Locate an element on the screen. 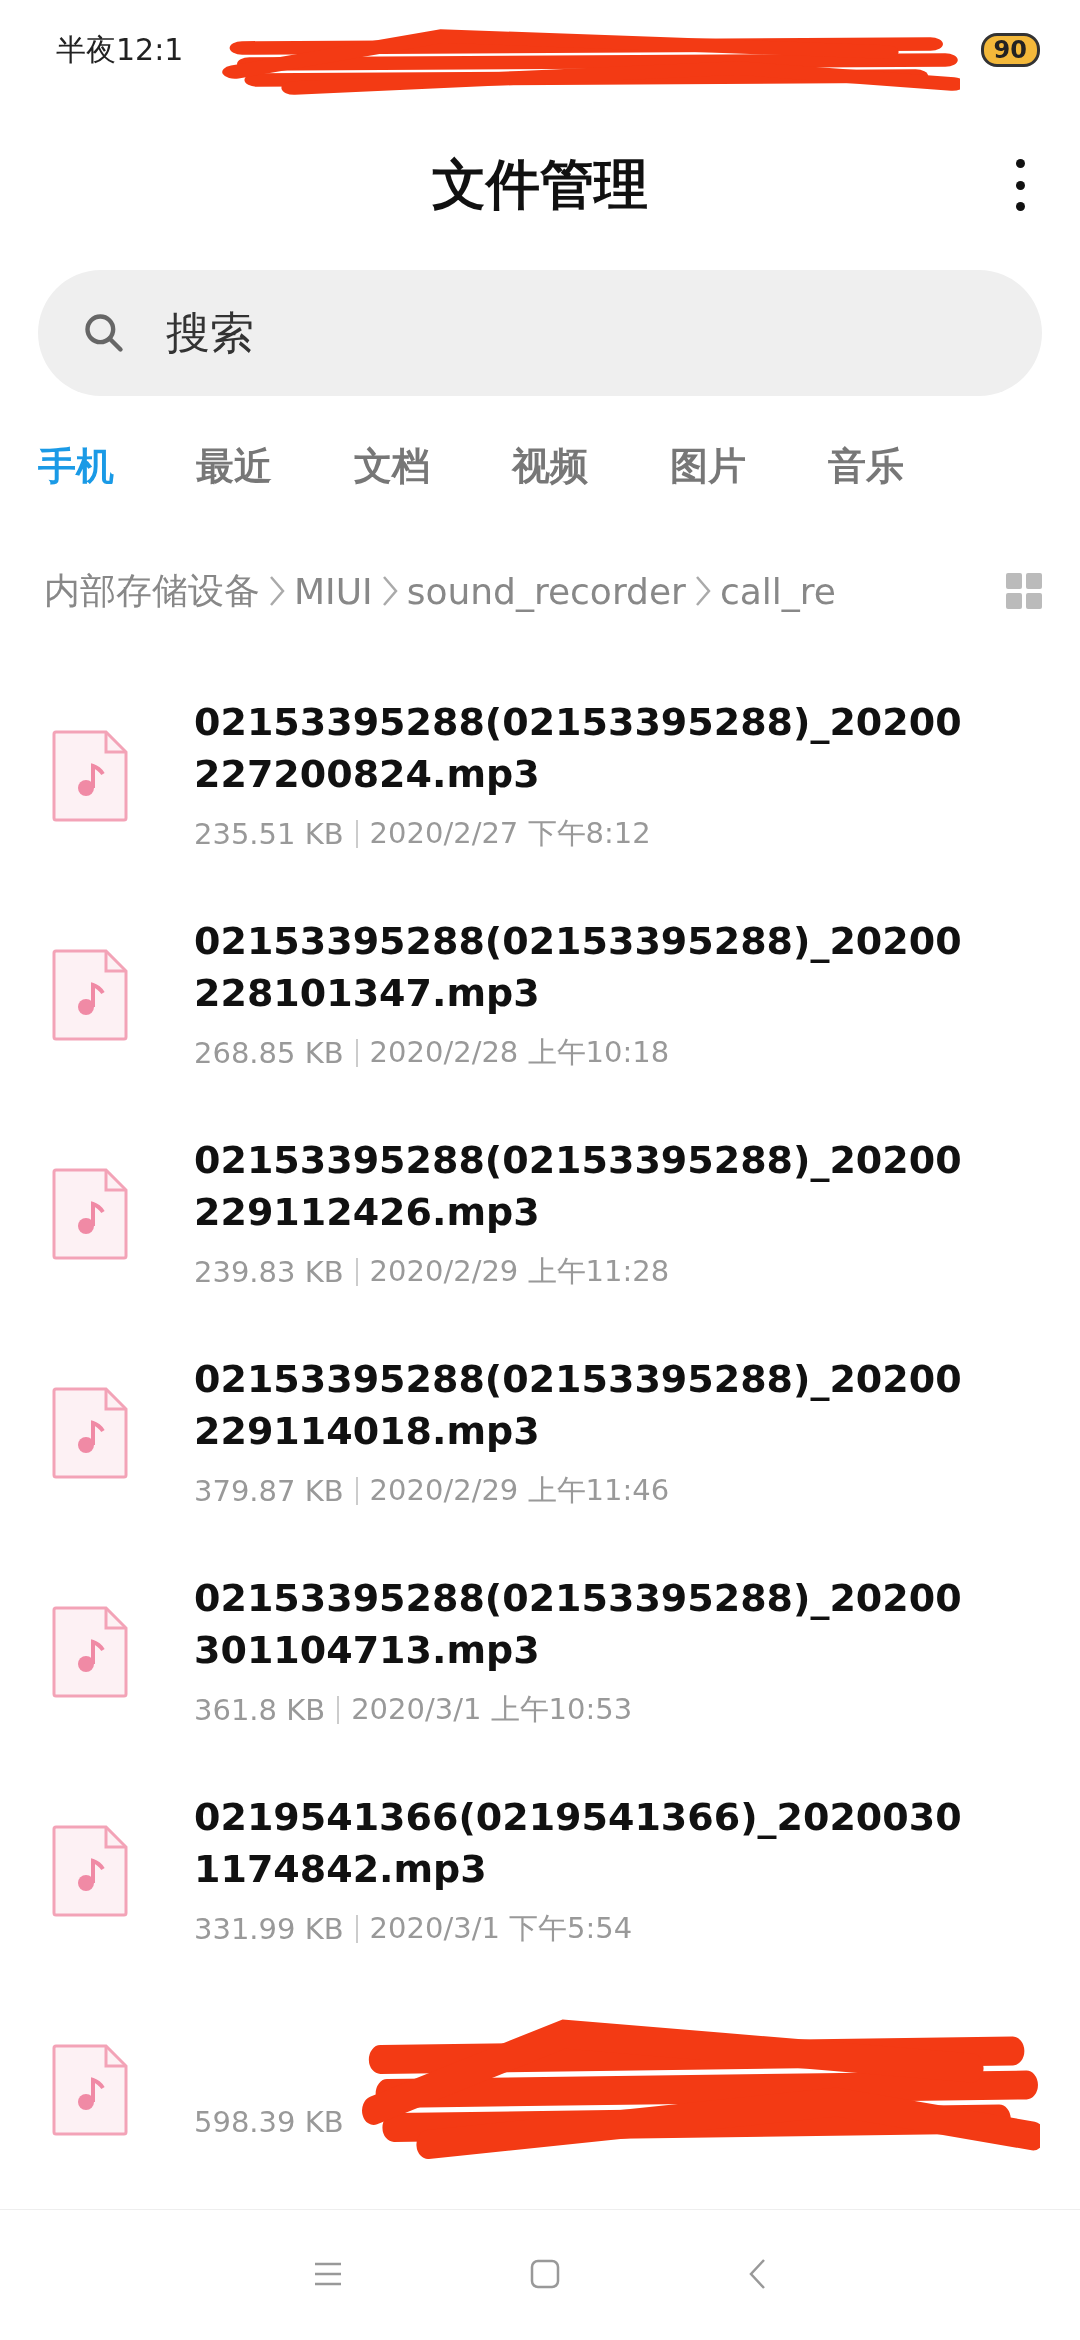 The height and width of the screenshot is (2340, 1080). breadcrumb-item: call_re is located at coordinates (777, 591).